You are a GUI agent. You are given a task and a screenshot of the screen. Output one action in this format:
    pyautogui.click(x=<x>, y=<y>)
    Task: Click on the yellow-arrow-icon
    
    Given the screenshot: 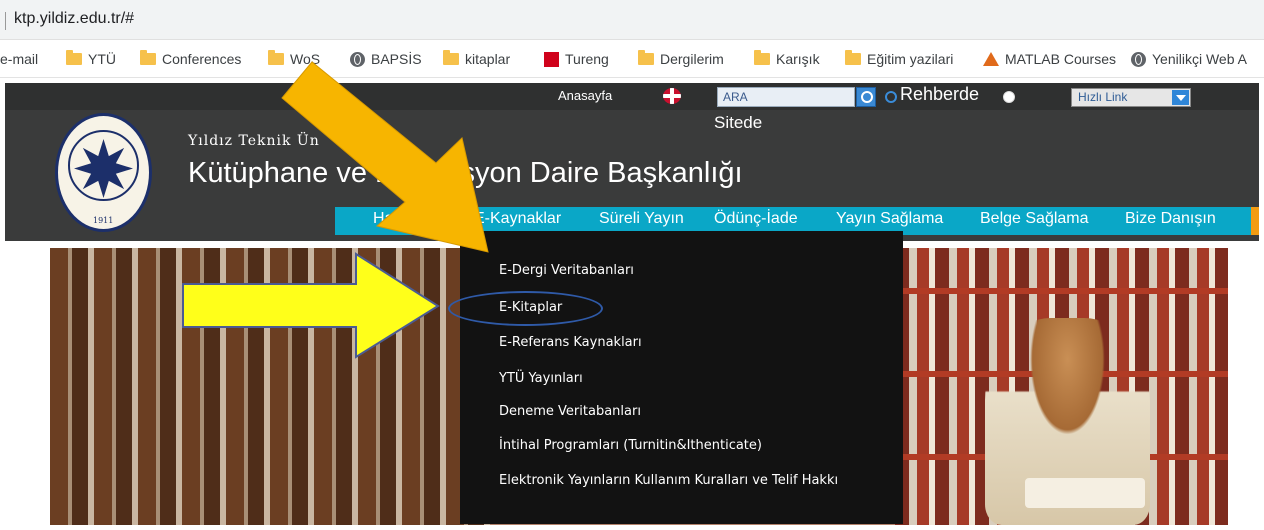 What is the action you would take?
    pyautogui.click(x=311, y=305)
    